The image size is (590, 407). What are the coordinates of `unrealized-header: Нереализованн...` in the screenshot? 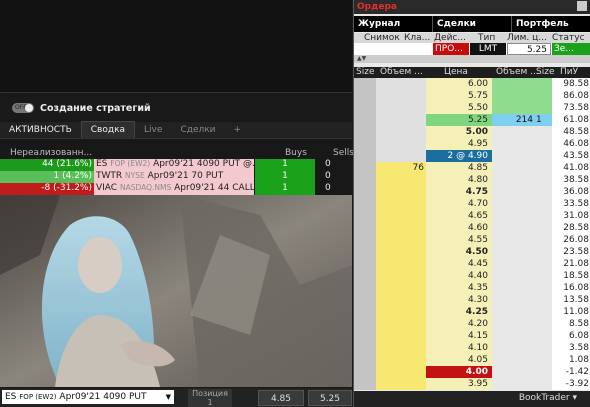 It's located at (51, 153).